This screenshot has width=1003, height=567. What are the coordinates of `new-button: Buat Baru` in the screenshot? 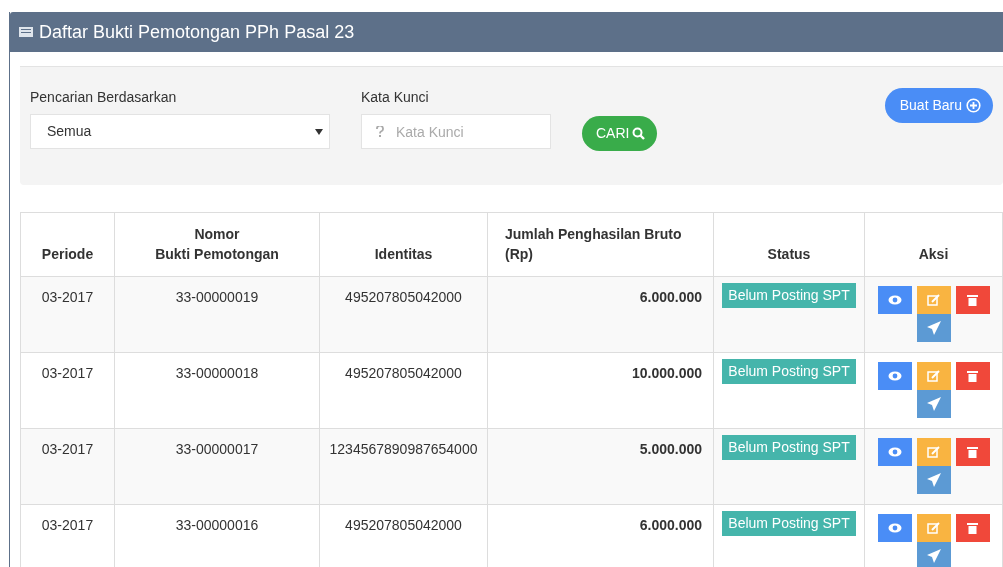 It's located at (938, 105).